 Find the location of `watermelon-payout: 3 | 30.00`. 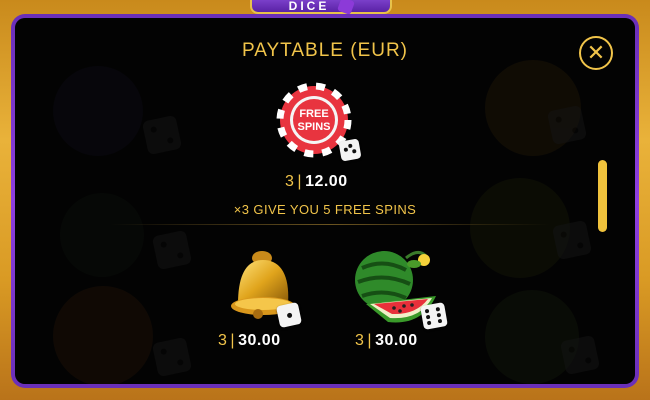

watermelon-payout: 3 | 30.00 is located at coordinates (386, 340).